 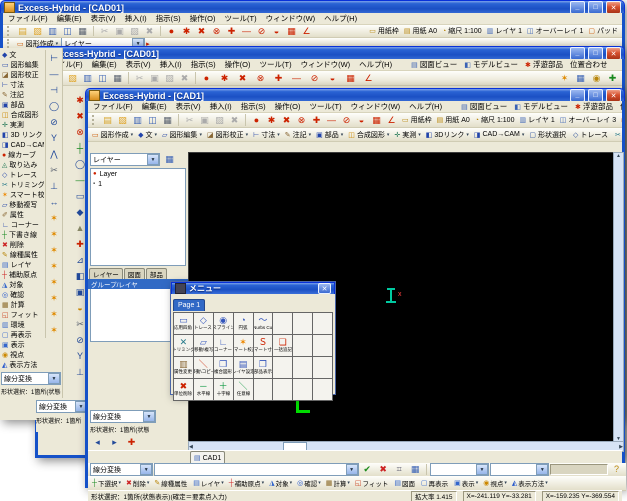 What do you see at coordinates (588, 120) in the screenshot?
I see `paper-setting-button: ◫ オーバーレイ 3` at bounding box center [588, 120].